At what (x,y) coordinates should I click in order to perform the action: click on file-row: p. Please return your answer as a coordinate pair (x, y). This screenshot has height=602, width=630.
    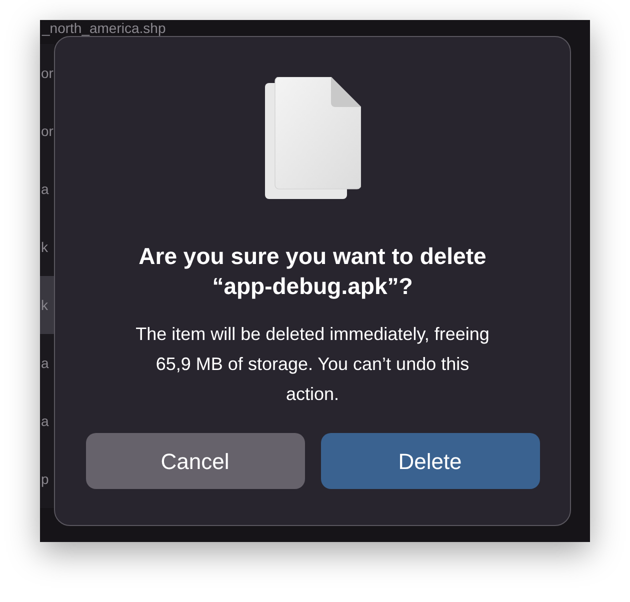
    Looking at the image, I should click on (47, 479).